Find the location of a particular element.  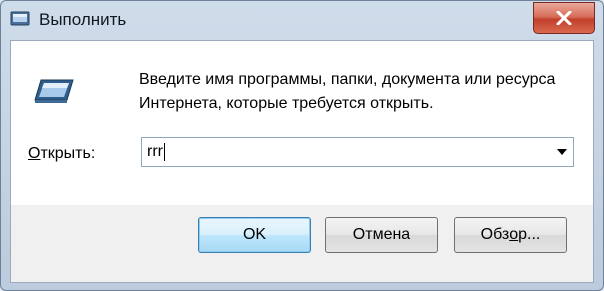

instruction-line-2: Интернета, которые требуется открыть. is located at coordinates (286, 103).